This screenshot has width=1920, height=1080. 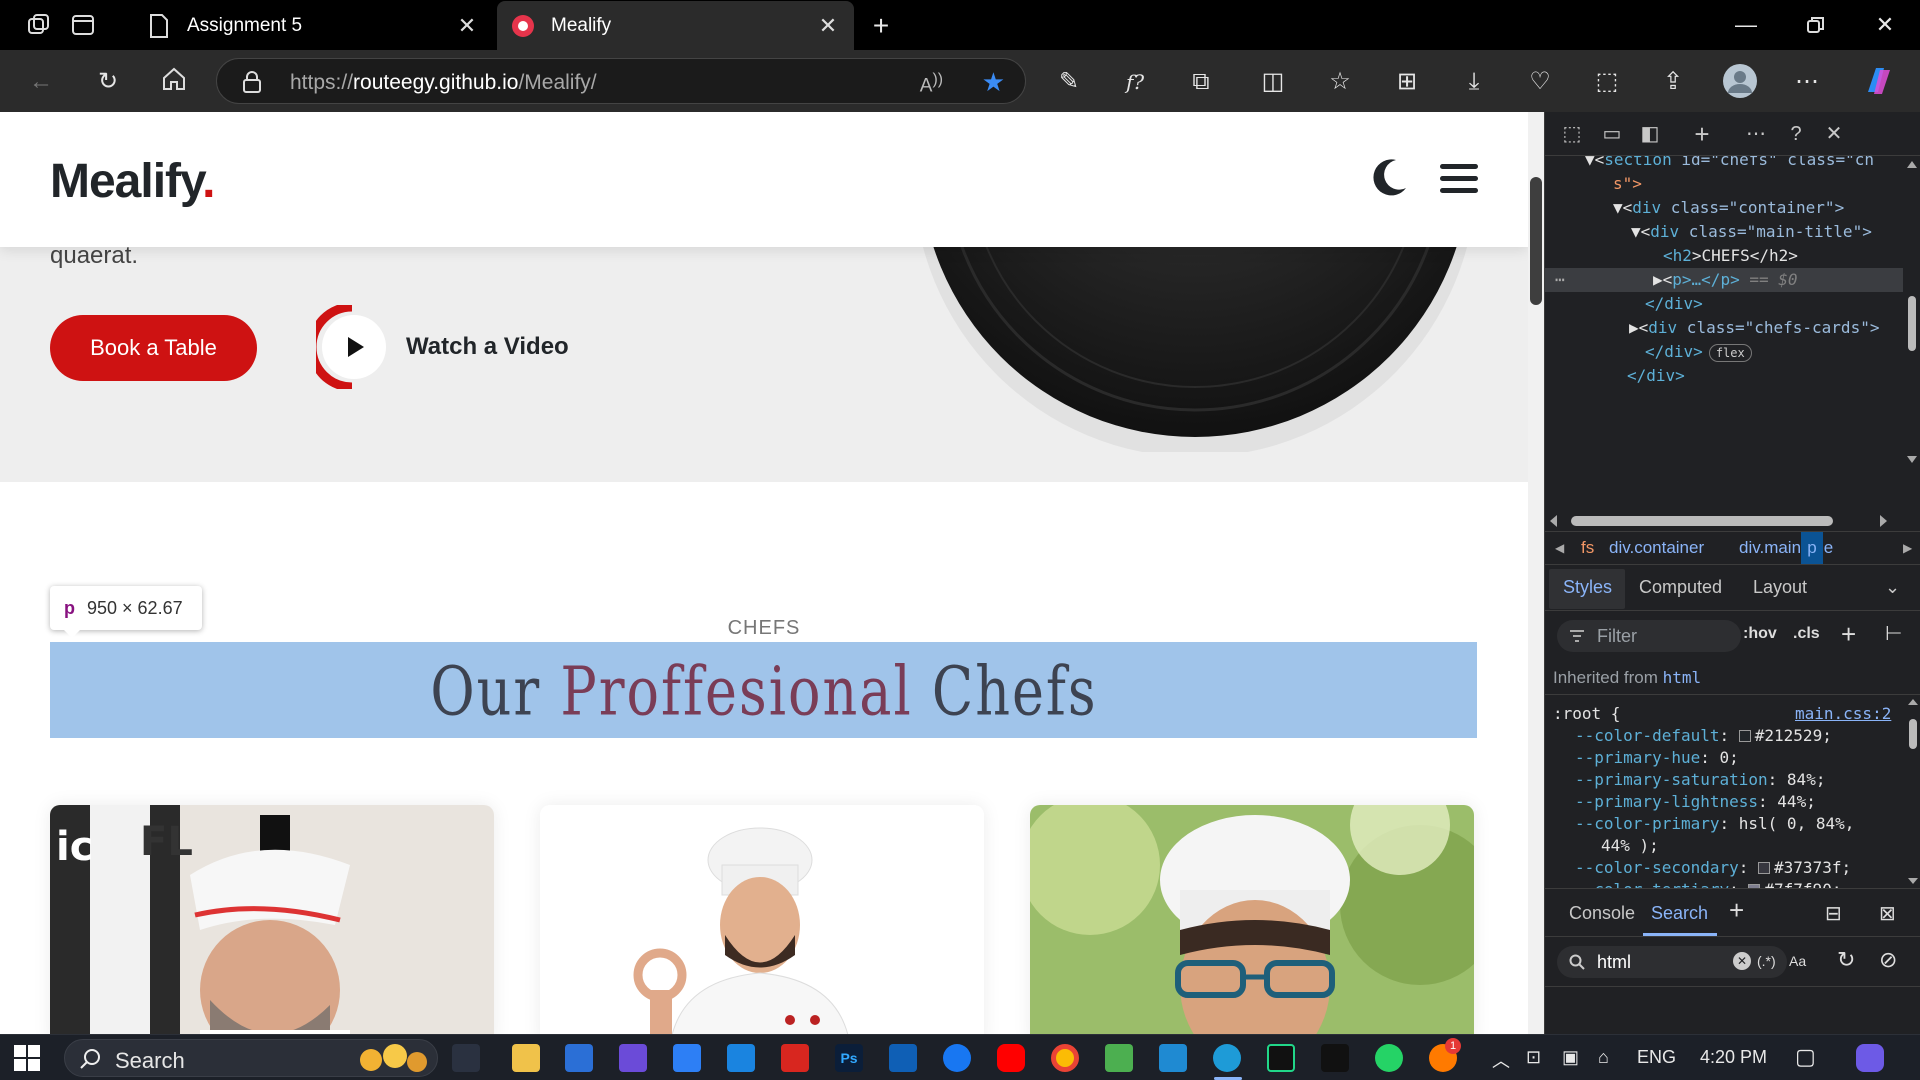 I want to click on breadcrumb-right-arrow-icon: ▶, so click(x=1907, y=548).